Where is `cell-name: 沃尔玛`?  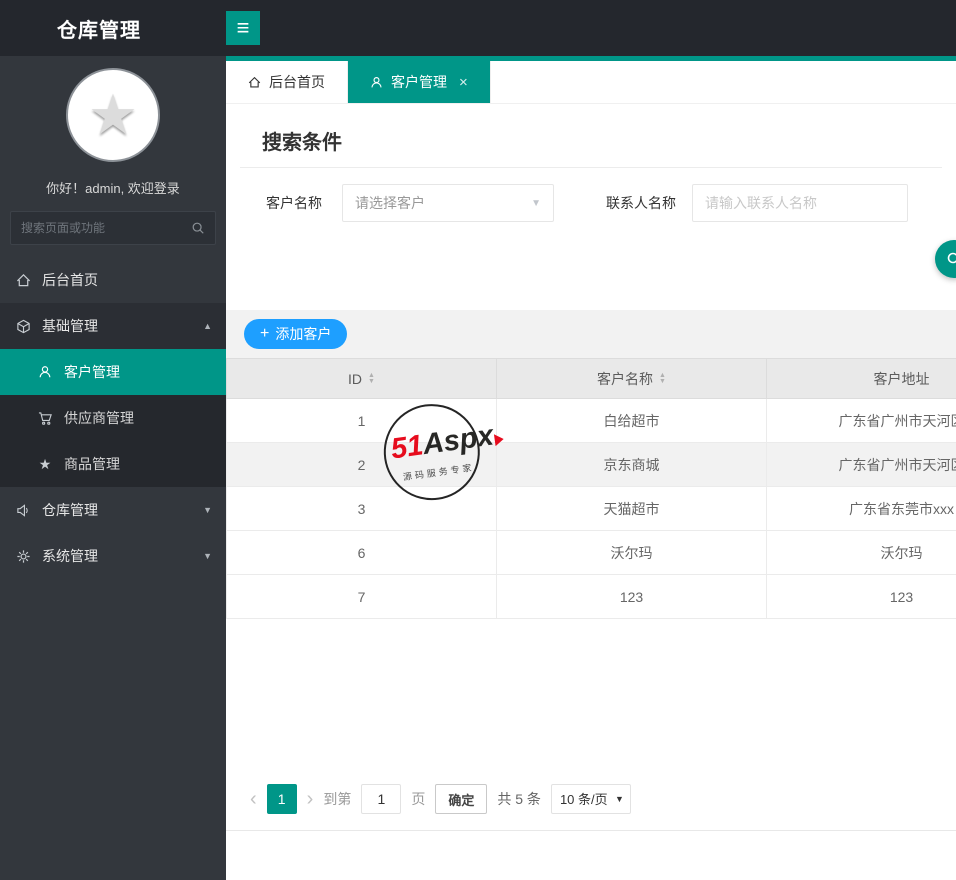 cell-name: 沃尔玛 is located at coordinates (631, 552).